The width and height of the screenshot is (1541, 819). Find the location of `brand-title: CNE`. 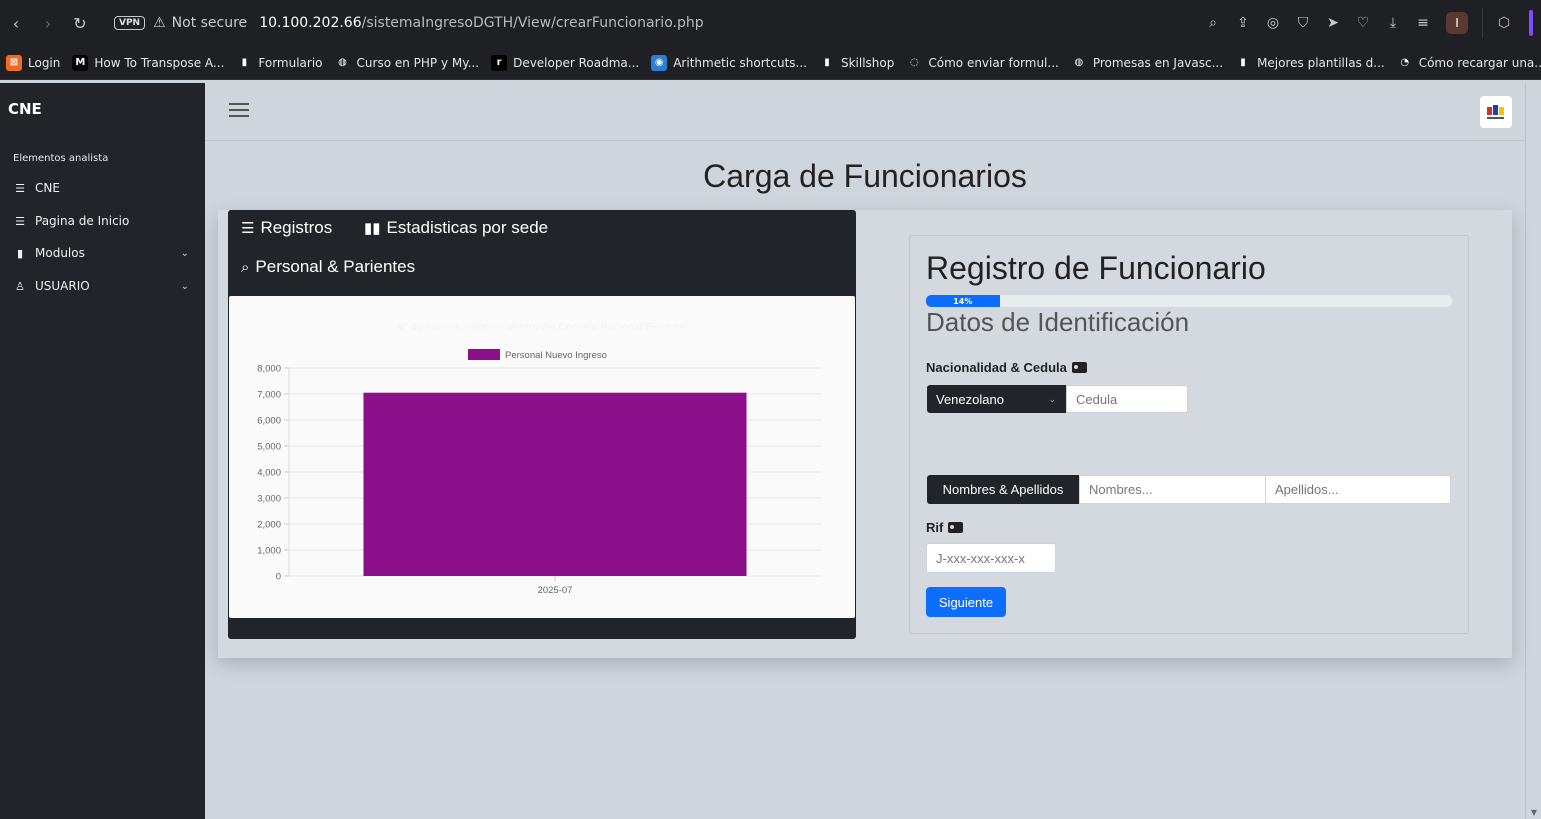

brand-title: CNE is located at coordinates (25, 109).